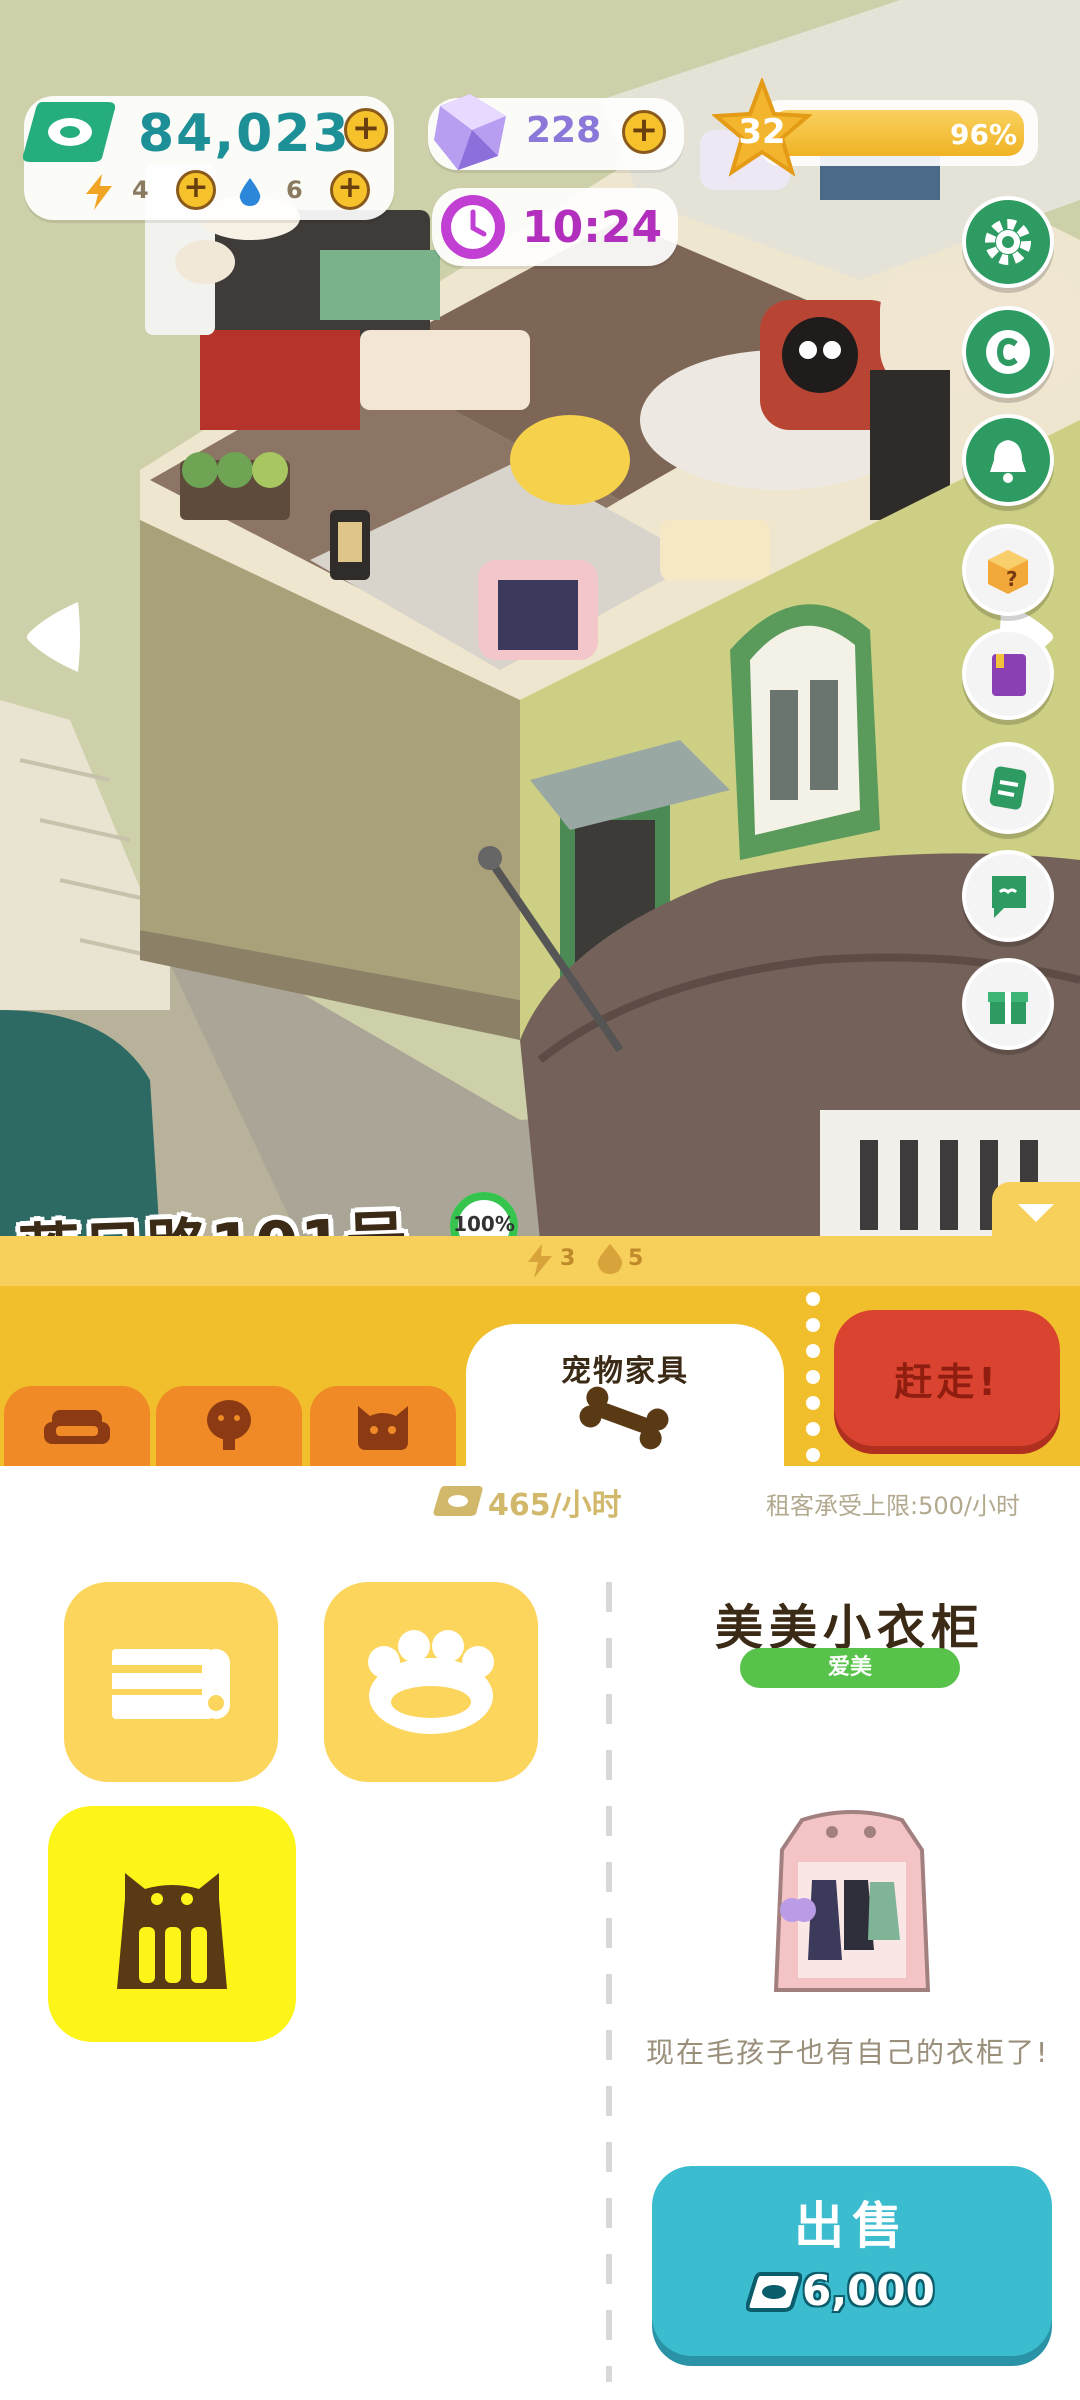 This screenshot has height=2400, width=1080. Describe the element at coordinates (624, 1418) in the screenshot. I see `bone-icon` at that location.